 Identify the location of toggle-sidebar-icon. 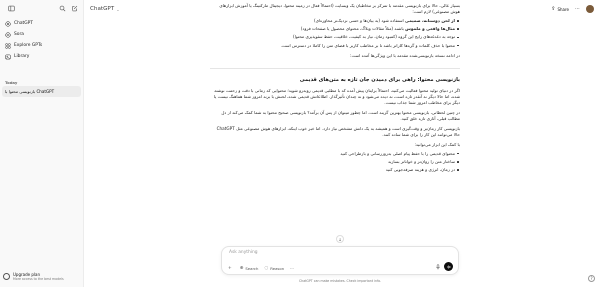
(11, 8).